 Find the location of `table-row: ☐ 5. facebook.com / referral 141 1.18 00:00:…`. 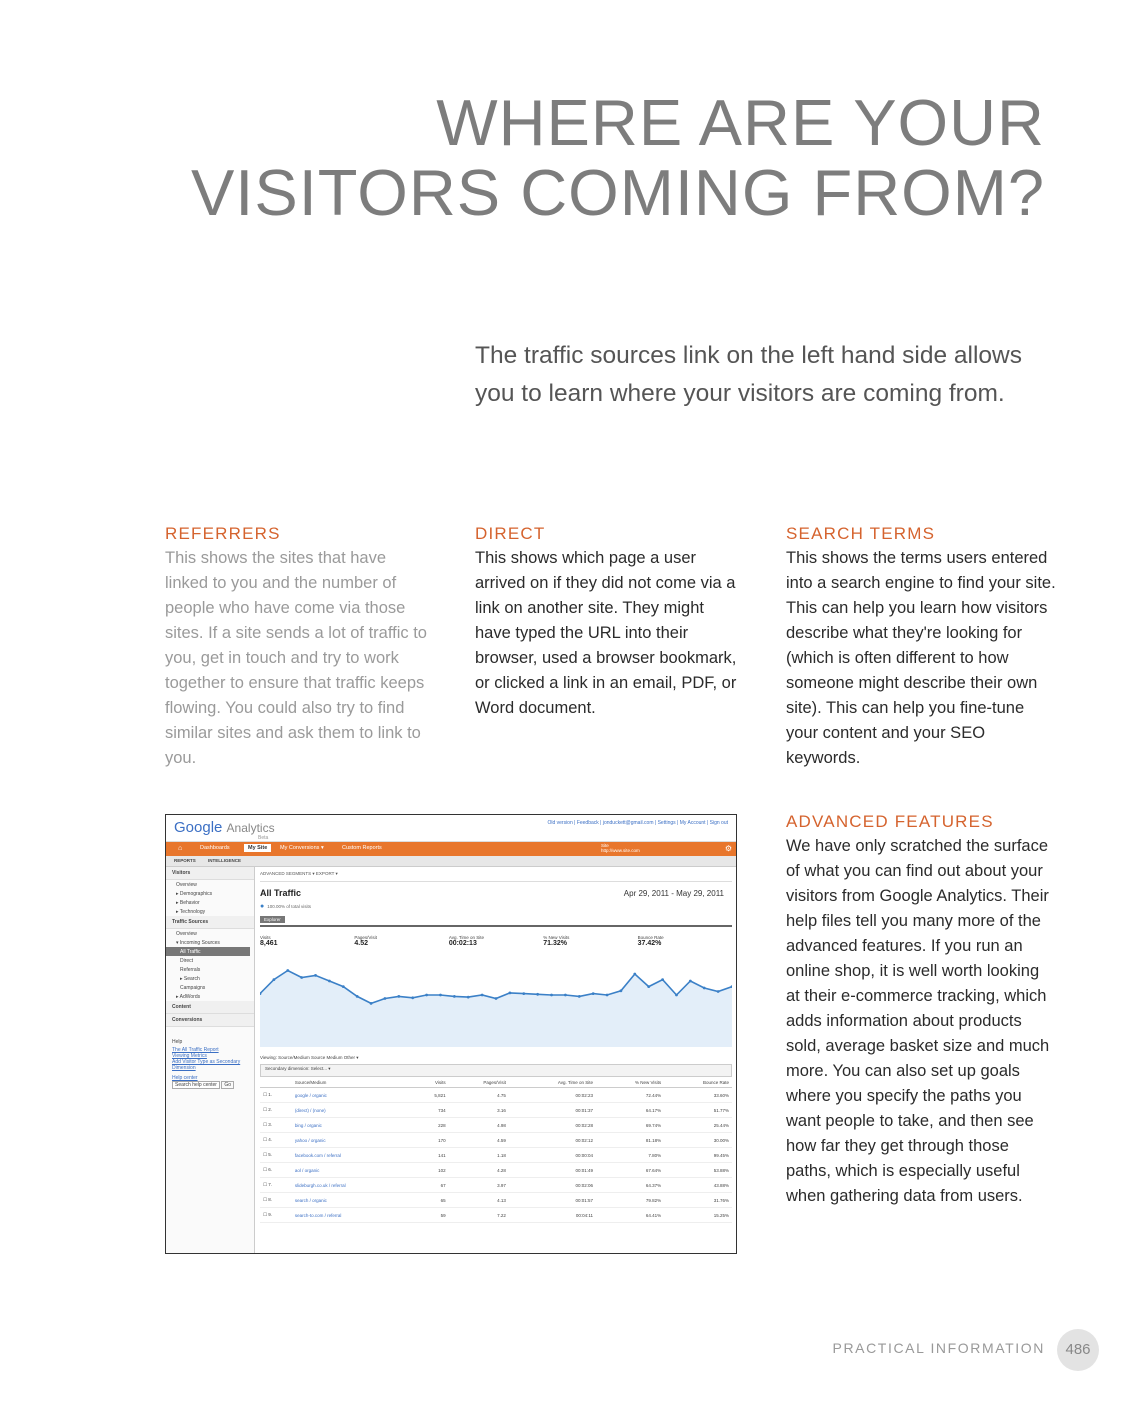

table-row: ☐ 5. facebook.com / referral 141 1.18 00:00:… is located at coordinates (496, 1155).